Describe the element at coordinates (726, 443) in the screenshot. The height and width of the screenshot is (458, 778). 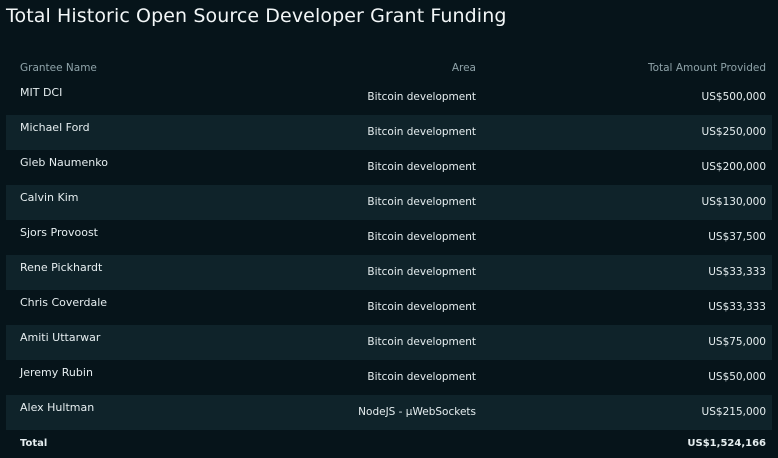
I see `total-amount: US$1,524,166` at that location.